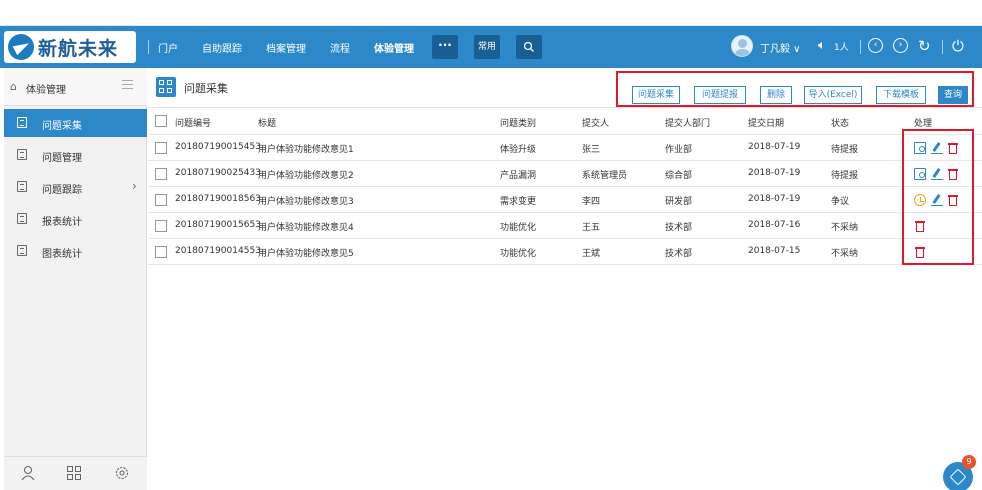 Image resolution: width=982 pixels, height=490 pixels. I want to click on forward-icon: ›, so click(900, 45).